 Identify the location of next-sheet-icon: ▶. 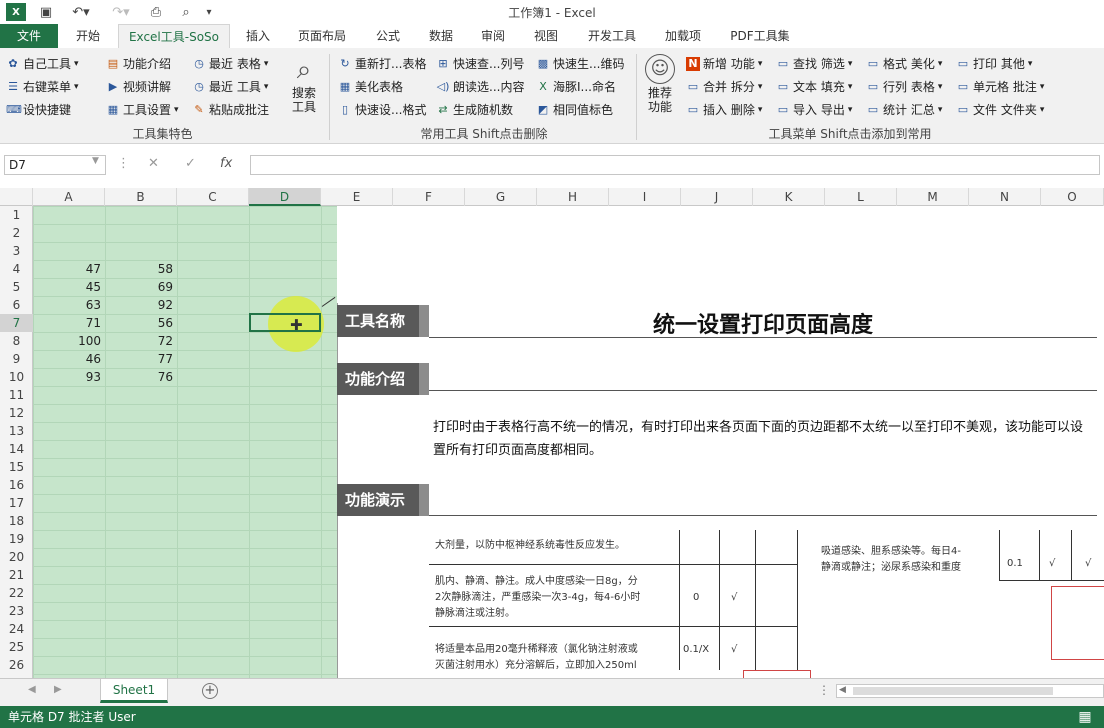
(58, 689).